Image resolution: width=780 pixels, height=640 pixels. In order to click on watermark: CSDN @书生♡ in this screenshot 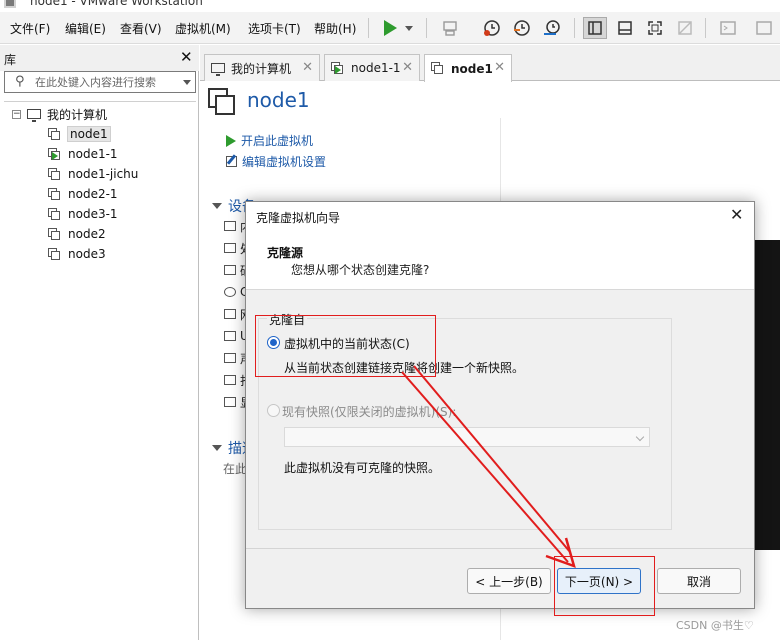, I will do `click(715, 625)`.